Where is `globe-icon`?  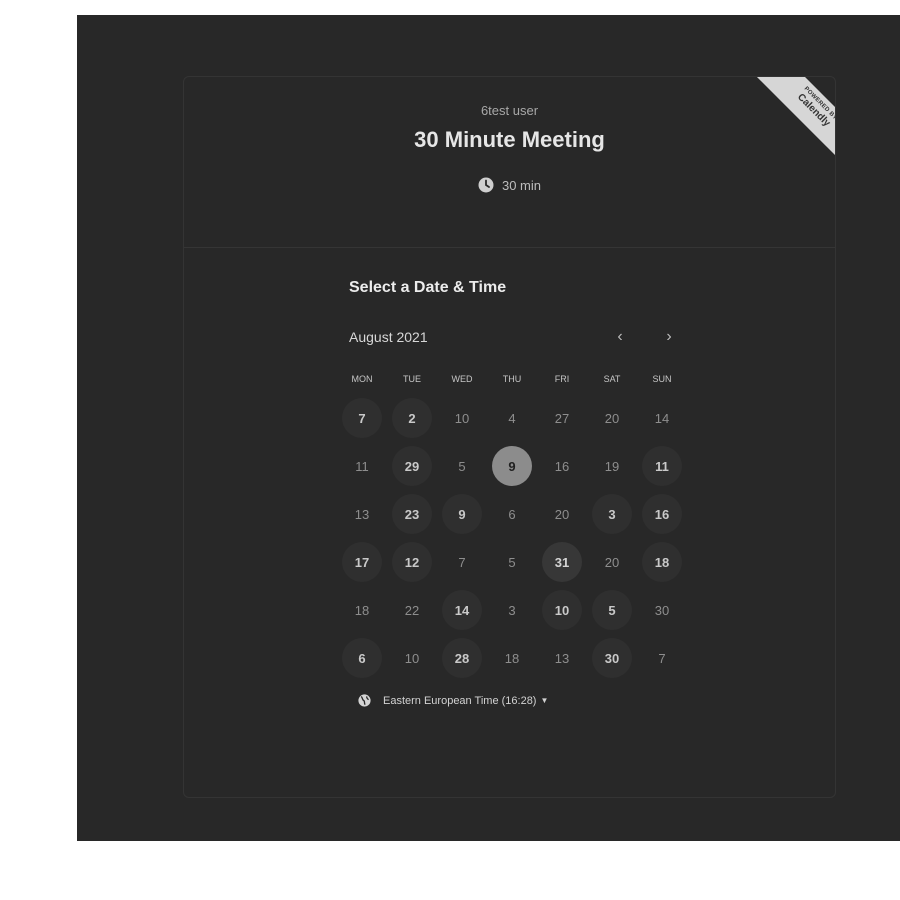
globe-icon is located at coordinates (364, 700).